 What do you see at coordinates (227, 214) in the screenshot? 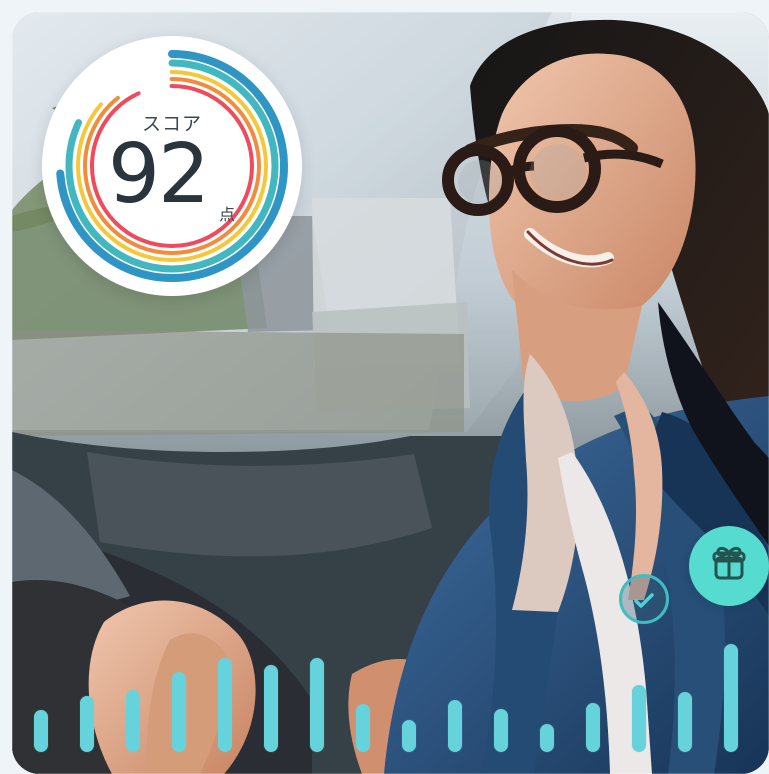
I see `score-unit: 点` at bounding box center [227, 214].